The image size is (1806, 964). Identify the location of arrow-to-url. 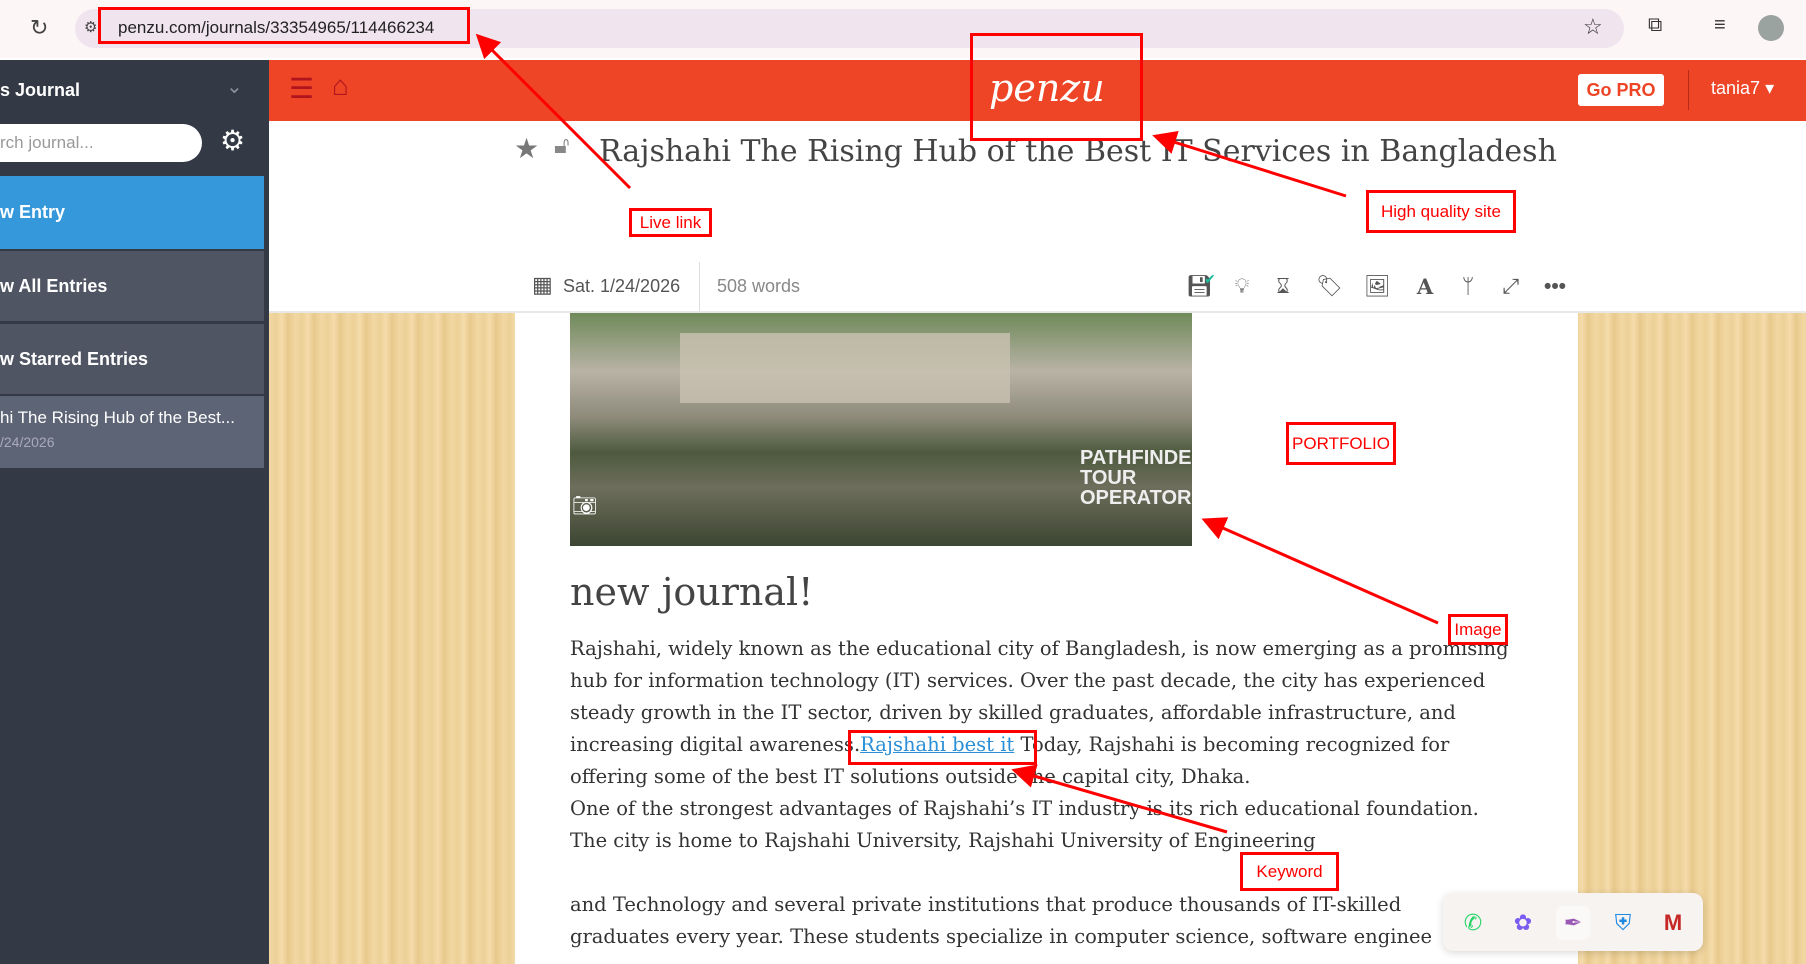
(553, 111).